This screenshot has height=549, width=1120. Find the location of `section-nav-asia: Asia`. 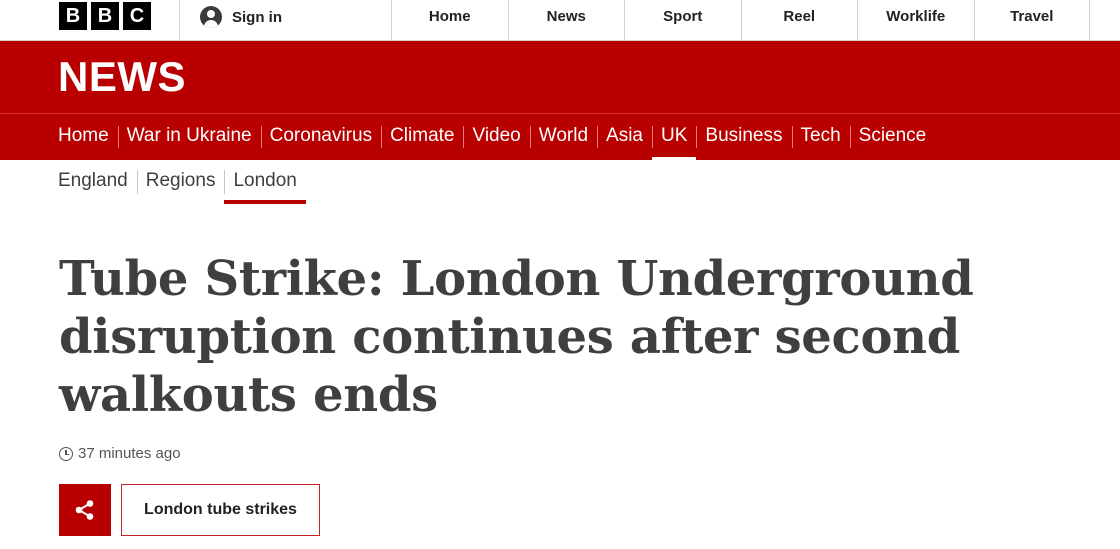

section-nav-asia: Asia is located at coordinates (624, 137).